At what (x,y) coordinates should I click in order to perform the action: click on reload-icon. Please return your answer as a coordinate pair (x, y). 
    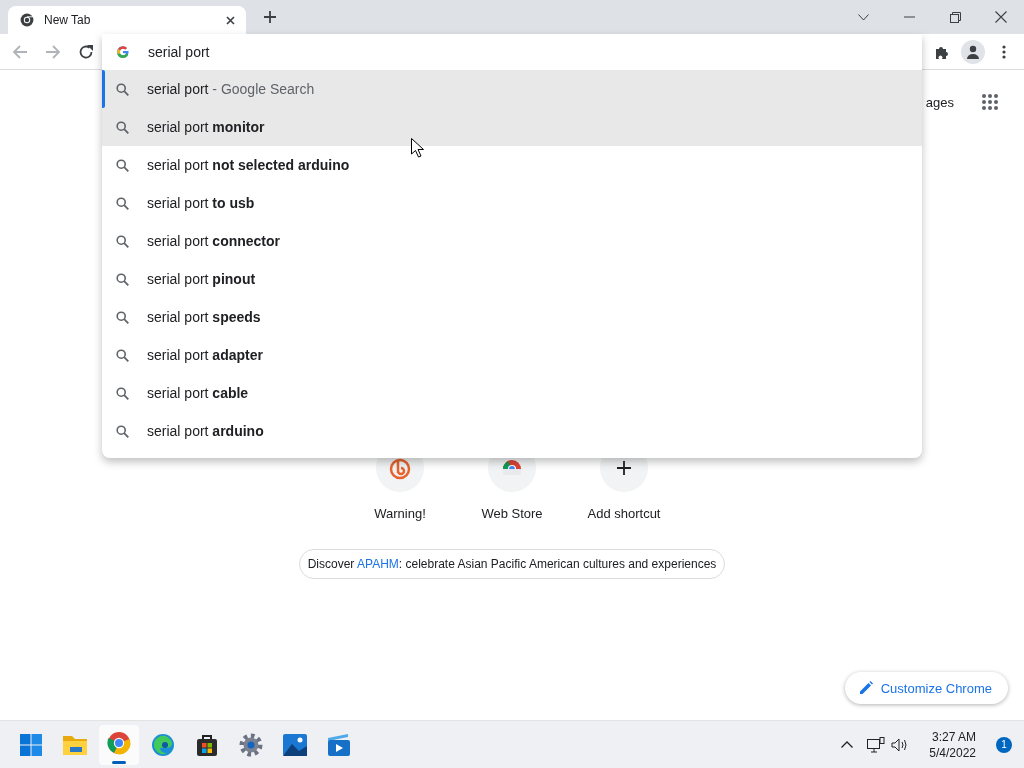
    Looking at the image, I should click on (86, 51).